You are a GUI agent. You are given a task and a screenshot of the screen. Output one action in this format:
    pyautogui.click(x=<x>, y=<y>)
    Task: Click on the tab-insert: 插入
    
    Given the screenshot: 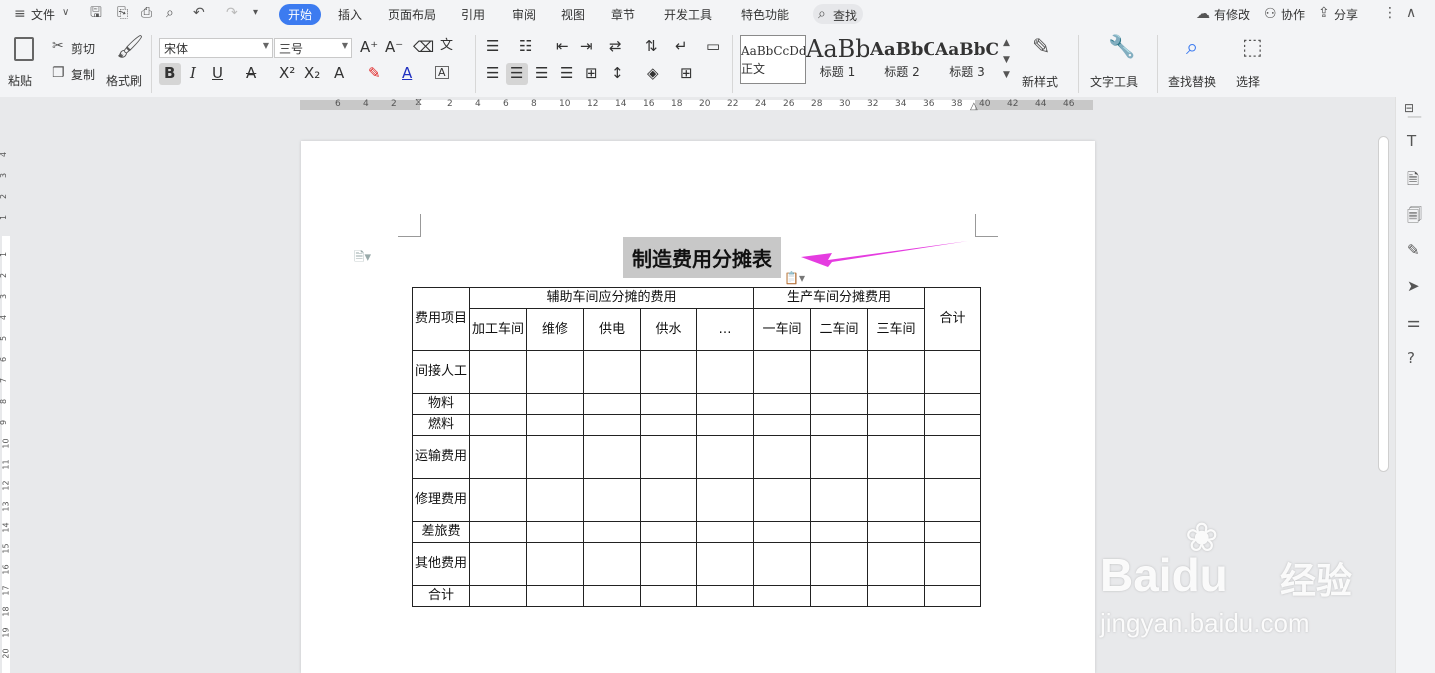 What is the action you would take?
    pyautogui.click(x=350, y=14)
    